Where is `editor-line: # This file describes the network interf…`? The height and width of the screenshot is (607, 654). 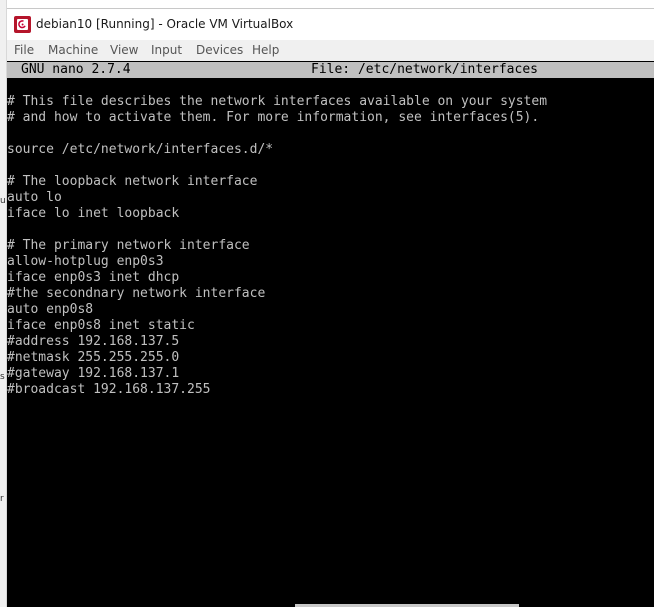
editor-line: # This file describes the network interf… is located at coordinates (277, 101).